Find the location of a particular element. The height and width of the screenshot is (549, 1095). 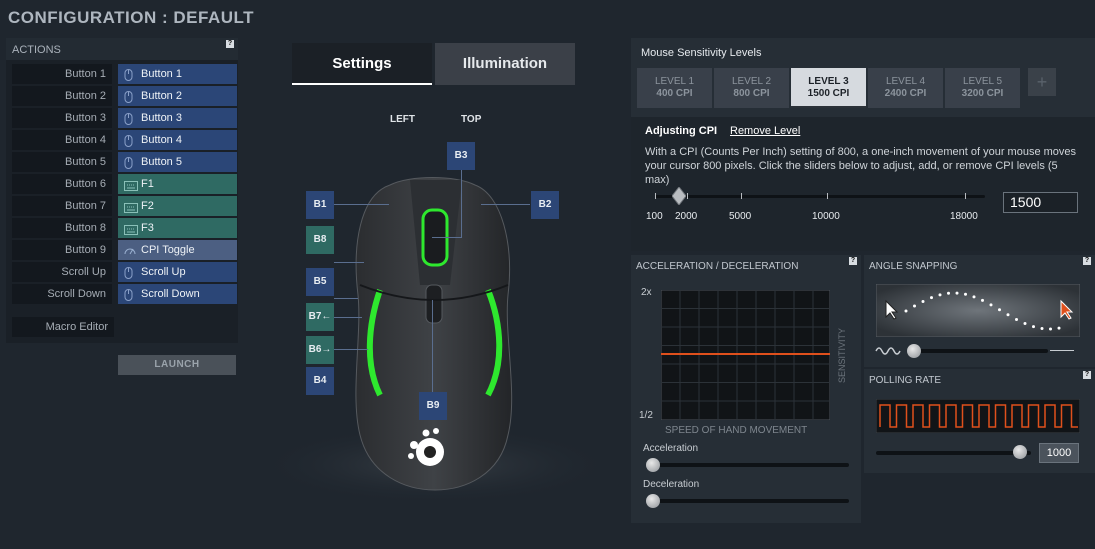

mouse-button-b9: B9 is located at coordinates (433, 406).